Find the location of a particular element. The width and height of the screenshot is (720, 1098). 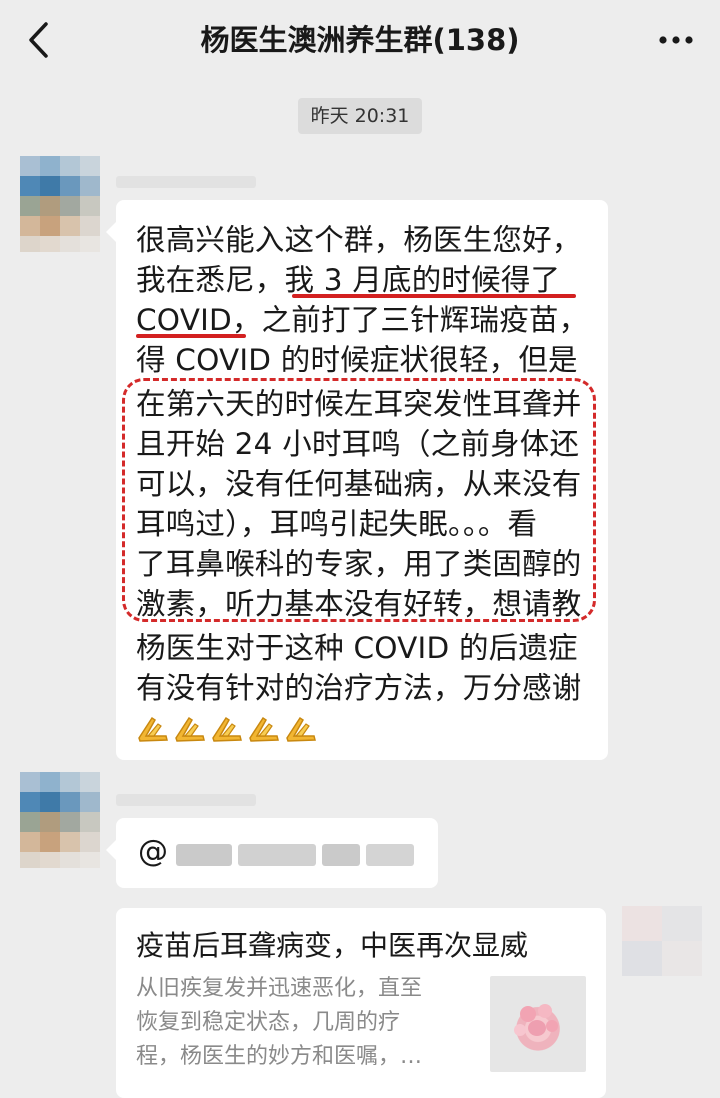

link-card-title: 疫苗后耳聋病变，中医再次显威 is located at coordinates (332, 945).